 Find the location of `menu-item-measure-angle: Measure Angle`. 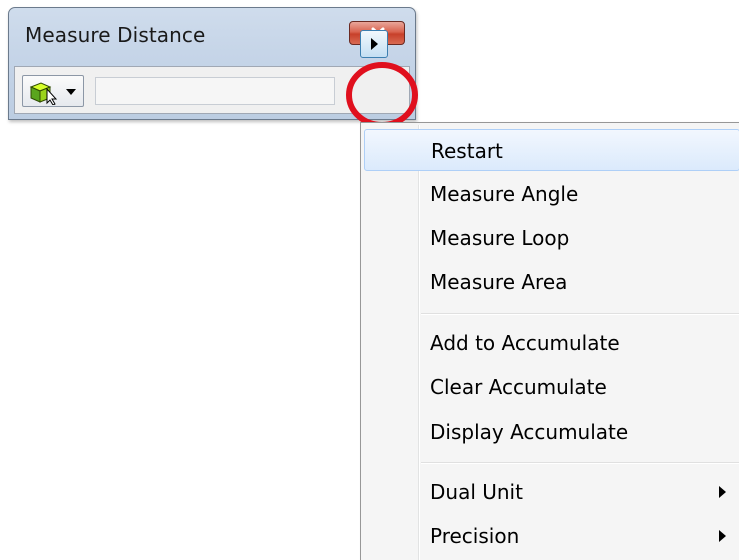

menu-item-measure-angle: Measure Angle is located at coordinates (551, 194).